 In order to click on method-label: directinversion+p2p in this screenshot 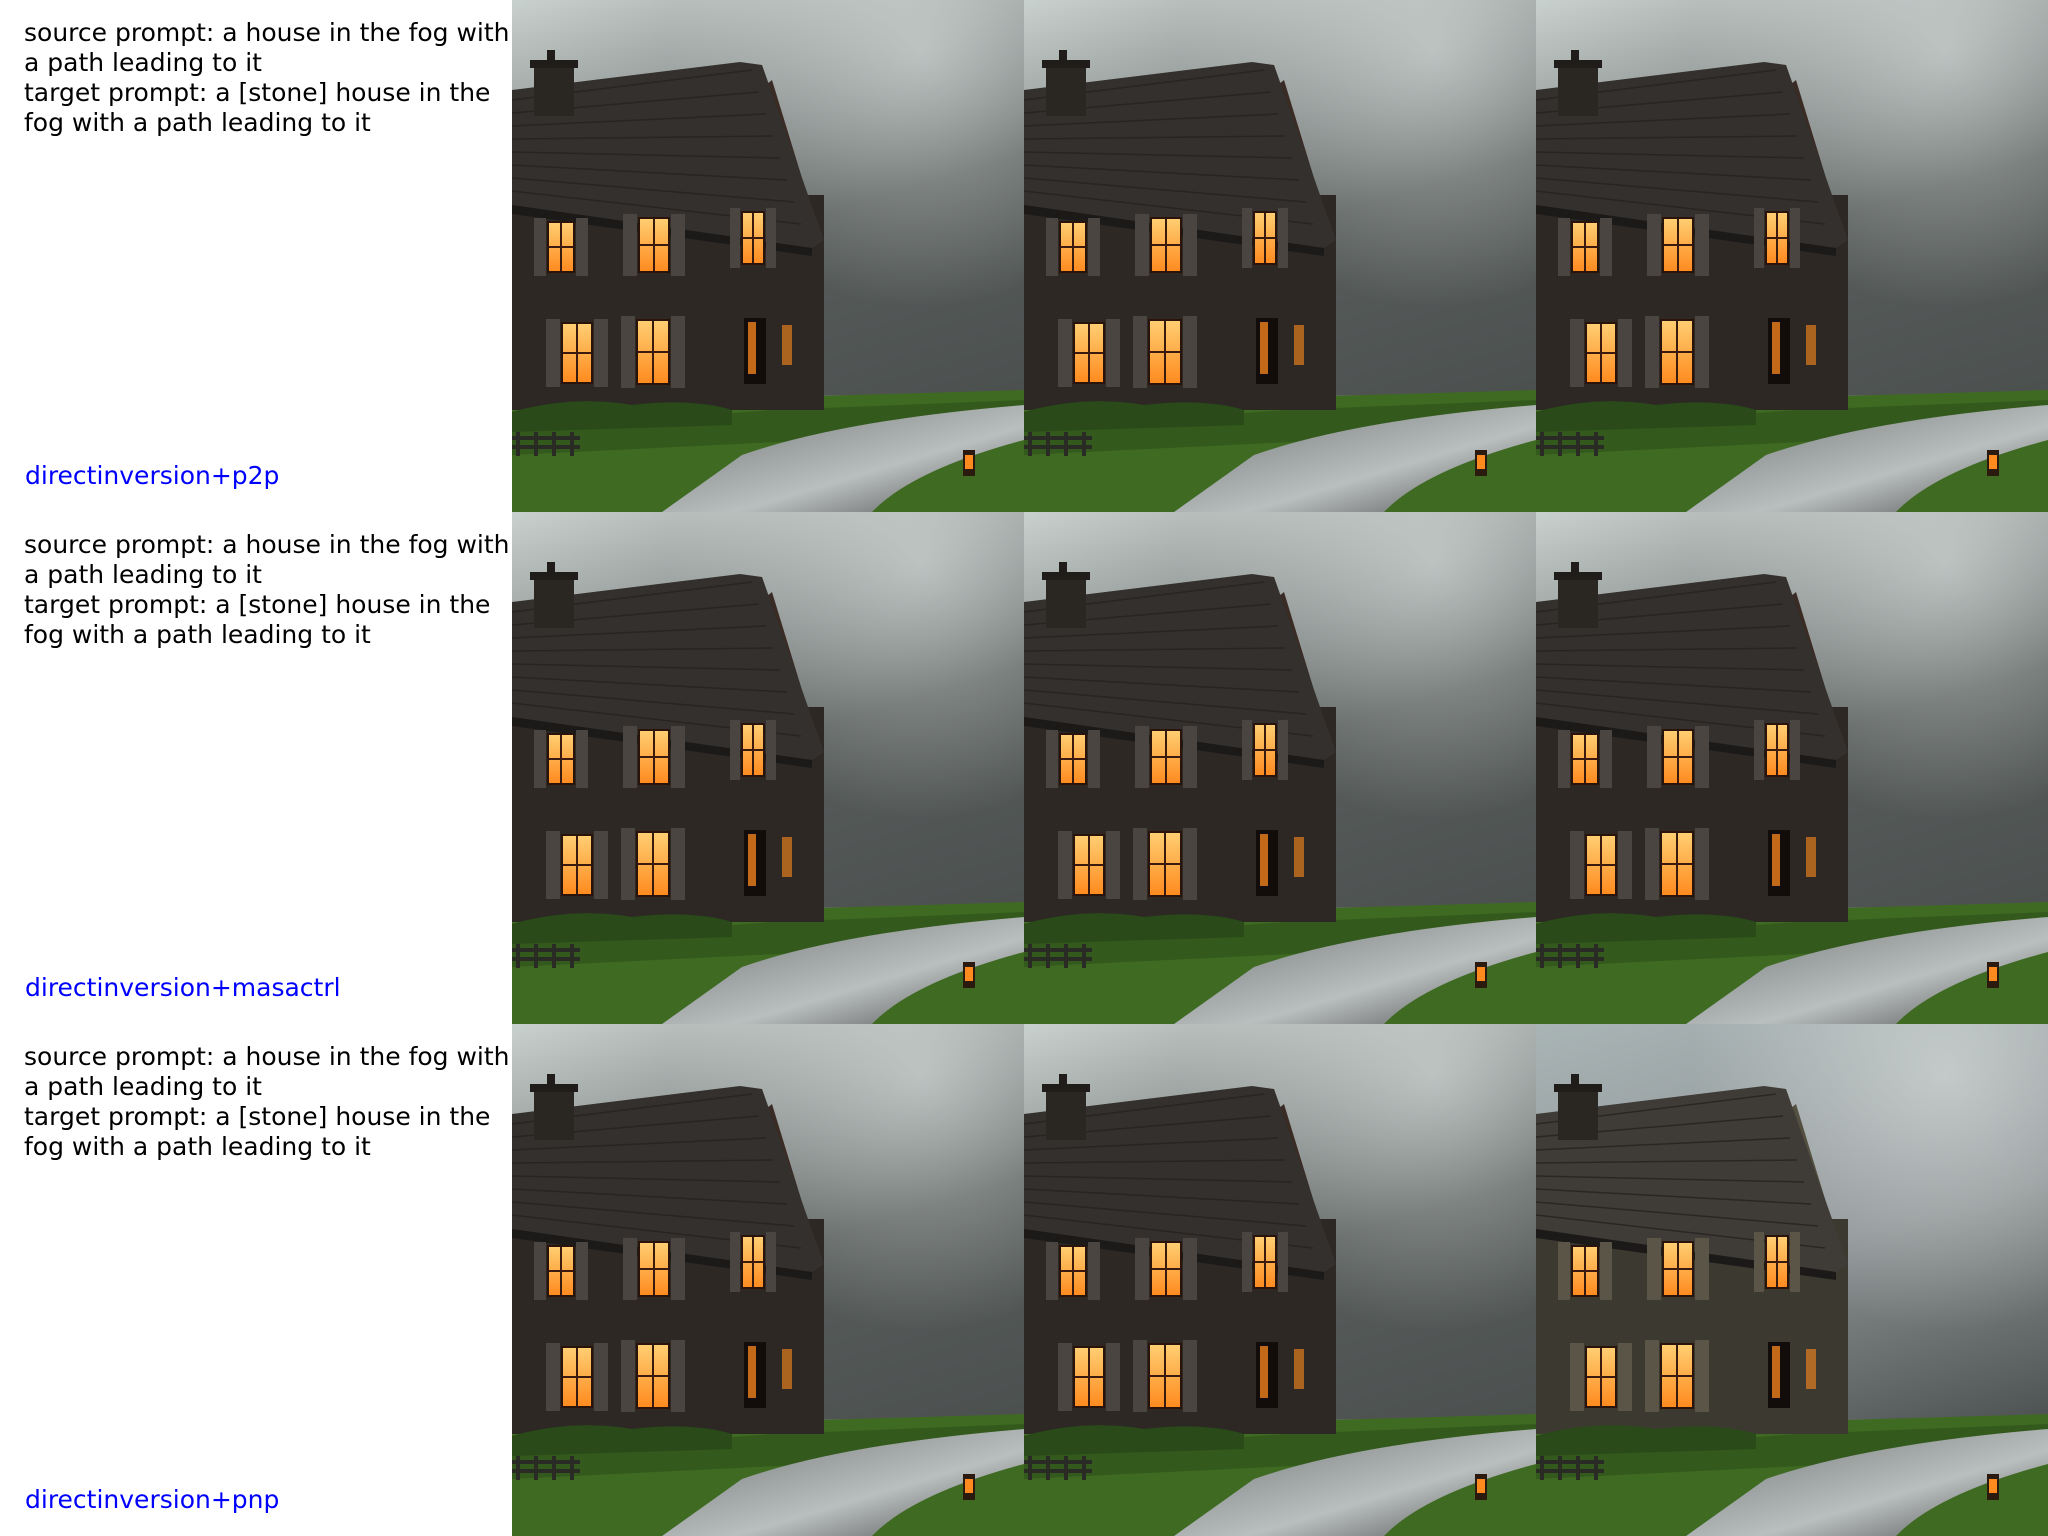, I will do `click(152, 475)`.